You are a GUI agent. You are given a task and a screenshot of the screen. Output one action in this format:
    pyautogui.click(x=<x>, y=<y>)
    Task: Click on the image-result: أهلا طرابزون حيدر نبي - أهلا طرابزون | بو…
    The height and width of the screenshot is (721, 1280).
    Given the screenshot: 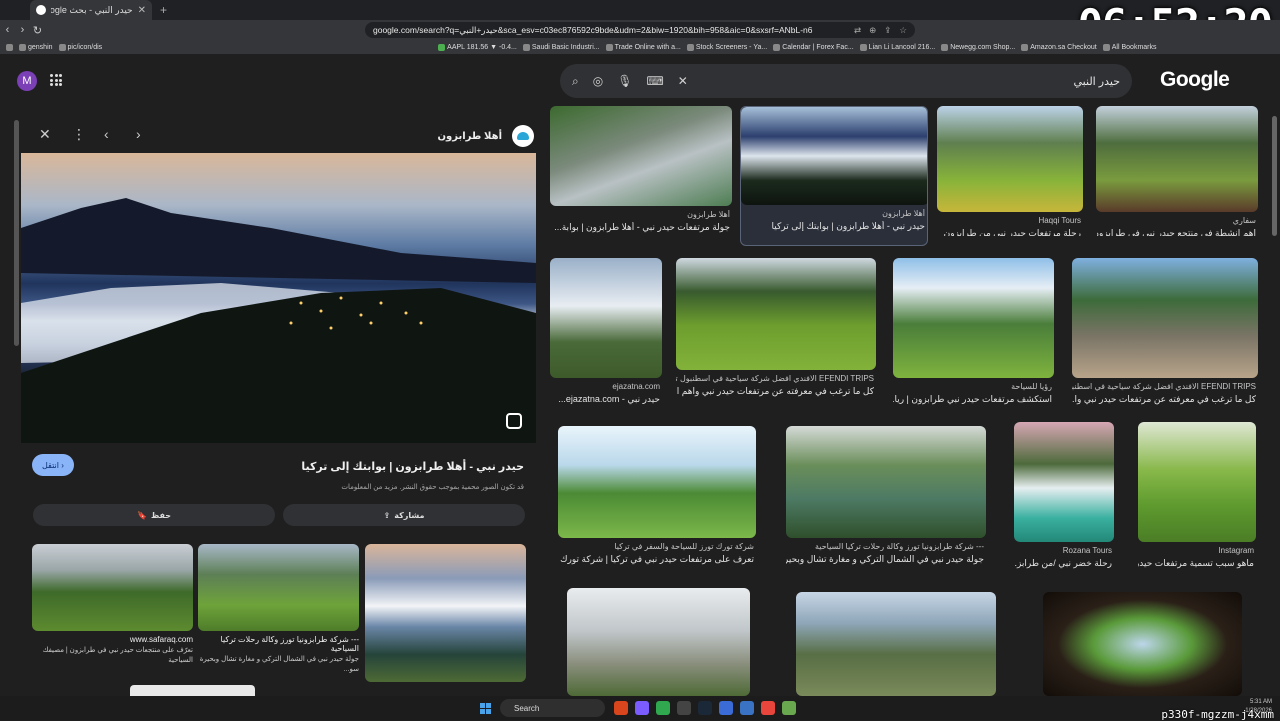 What is the action you would take?
    pyautogui.click(x=834, y=176)
    